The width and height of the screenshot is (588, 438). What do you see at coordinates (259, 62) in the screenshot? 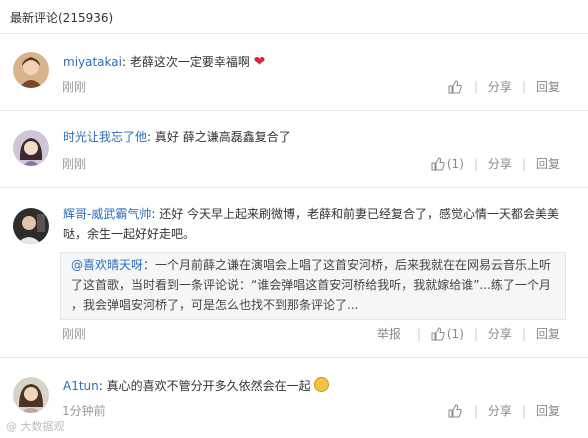
I see `heart-emoji-icon: ❤` at bounding box center [259, 62].